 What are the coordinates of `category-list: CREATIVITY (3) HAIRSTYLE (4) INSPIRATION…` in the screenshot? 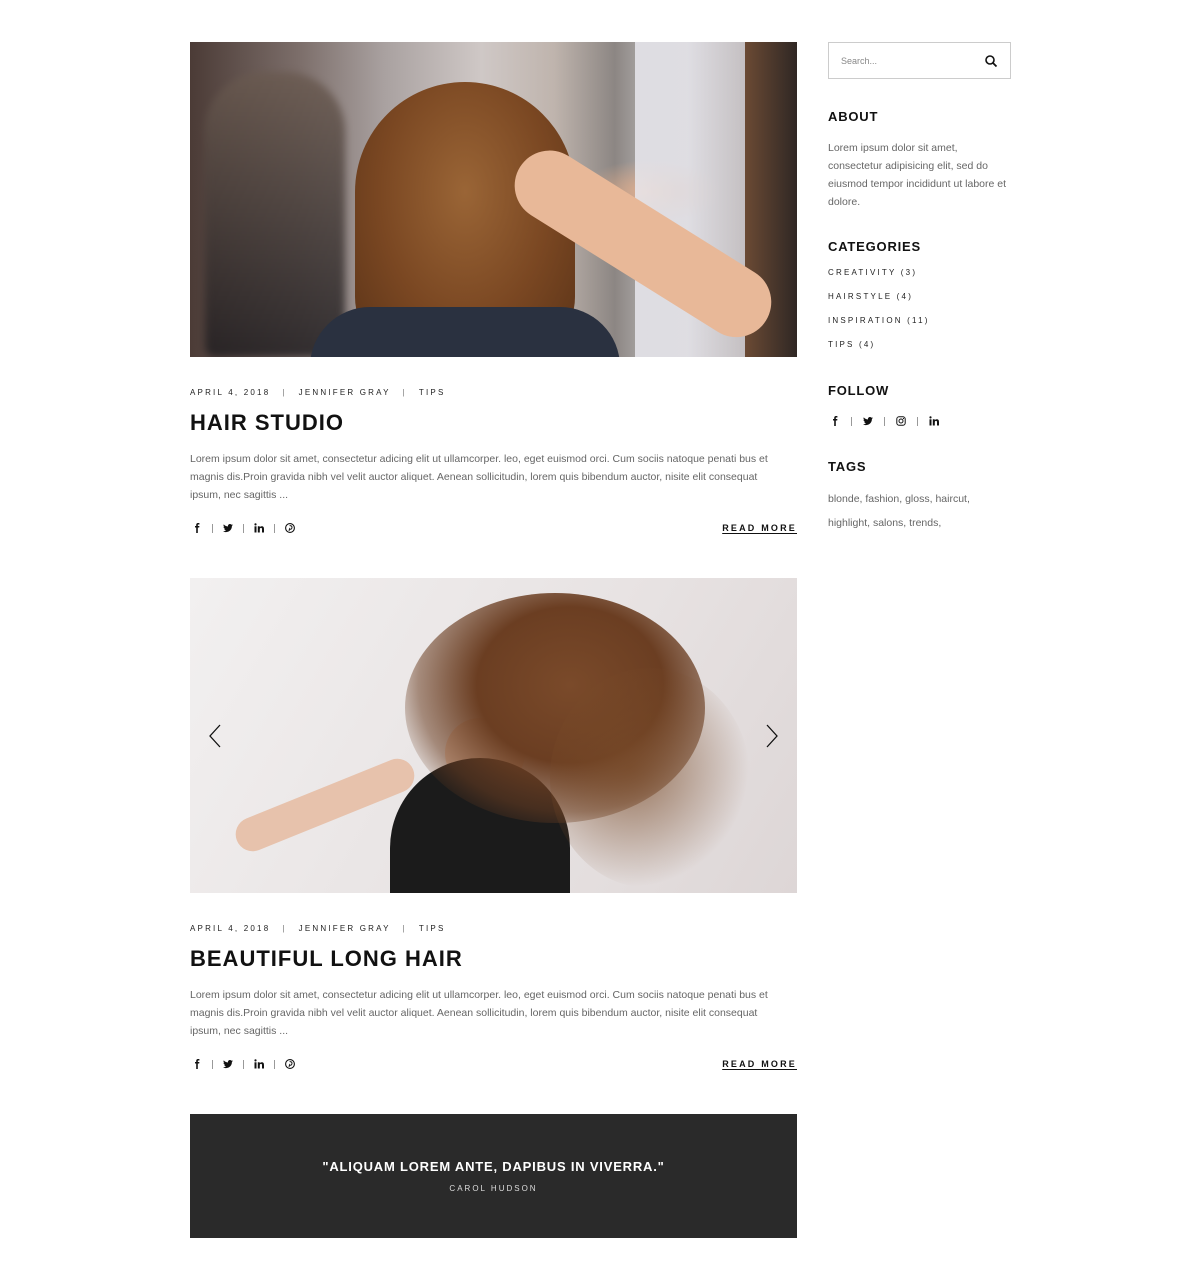 It's located at (919, 316).